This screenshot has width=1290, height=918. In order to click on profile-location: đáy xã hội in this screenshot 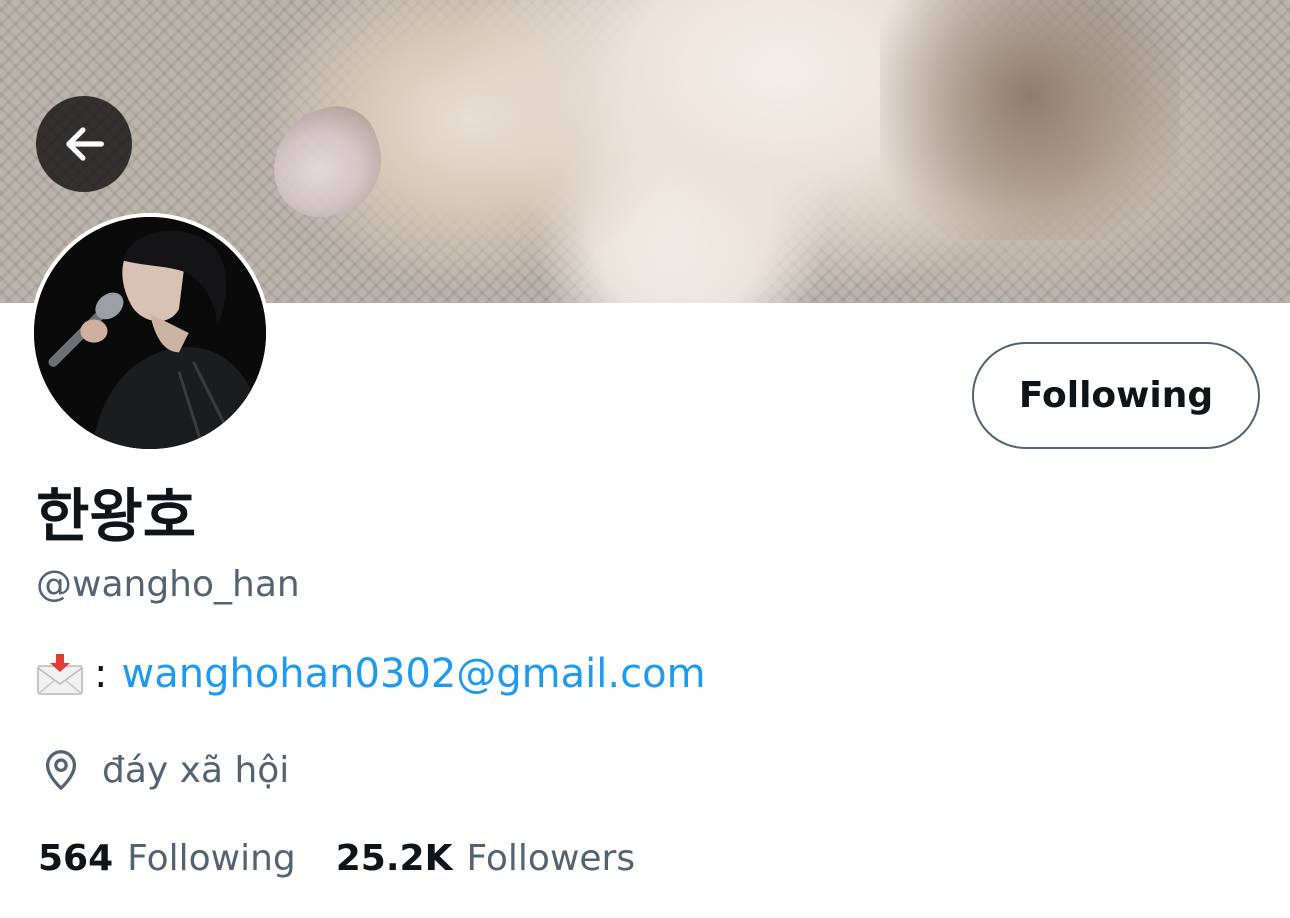, I will do `click(163, 770)`.